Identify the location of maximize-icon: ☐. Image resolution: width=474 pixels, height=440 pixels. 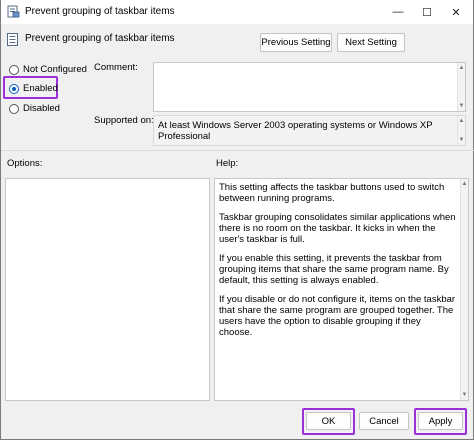
(427, 12).